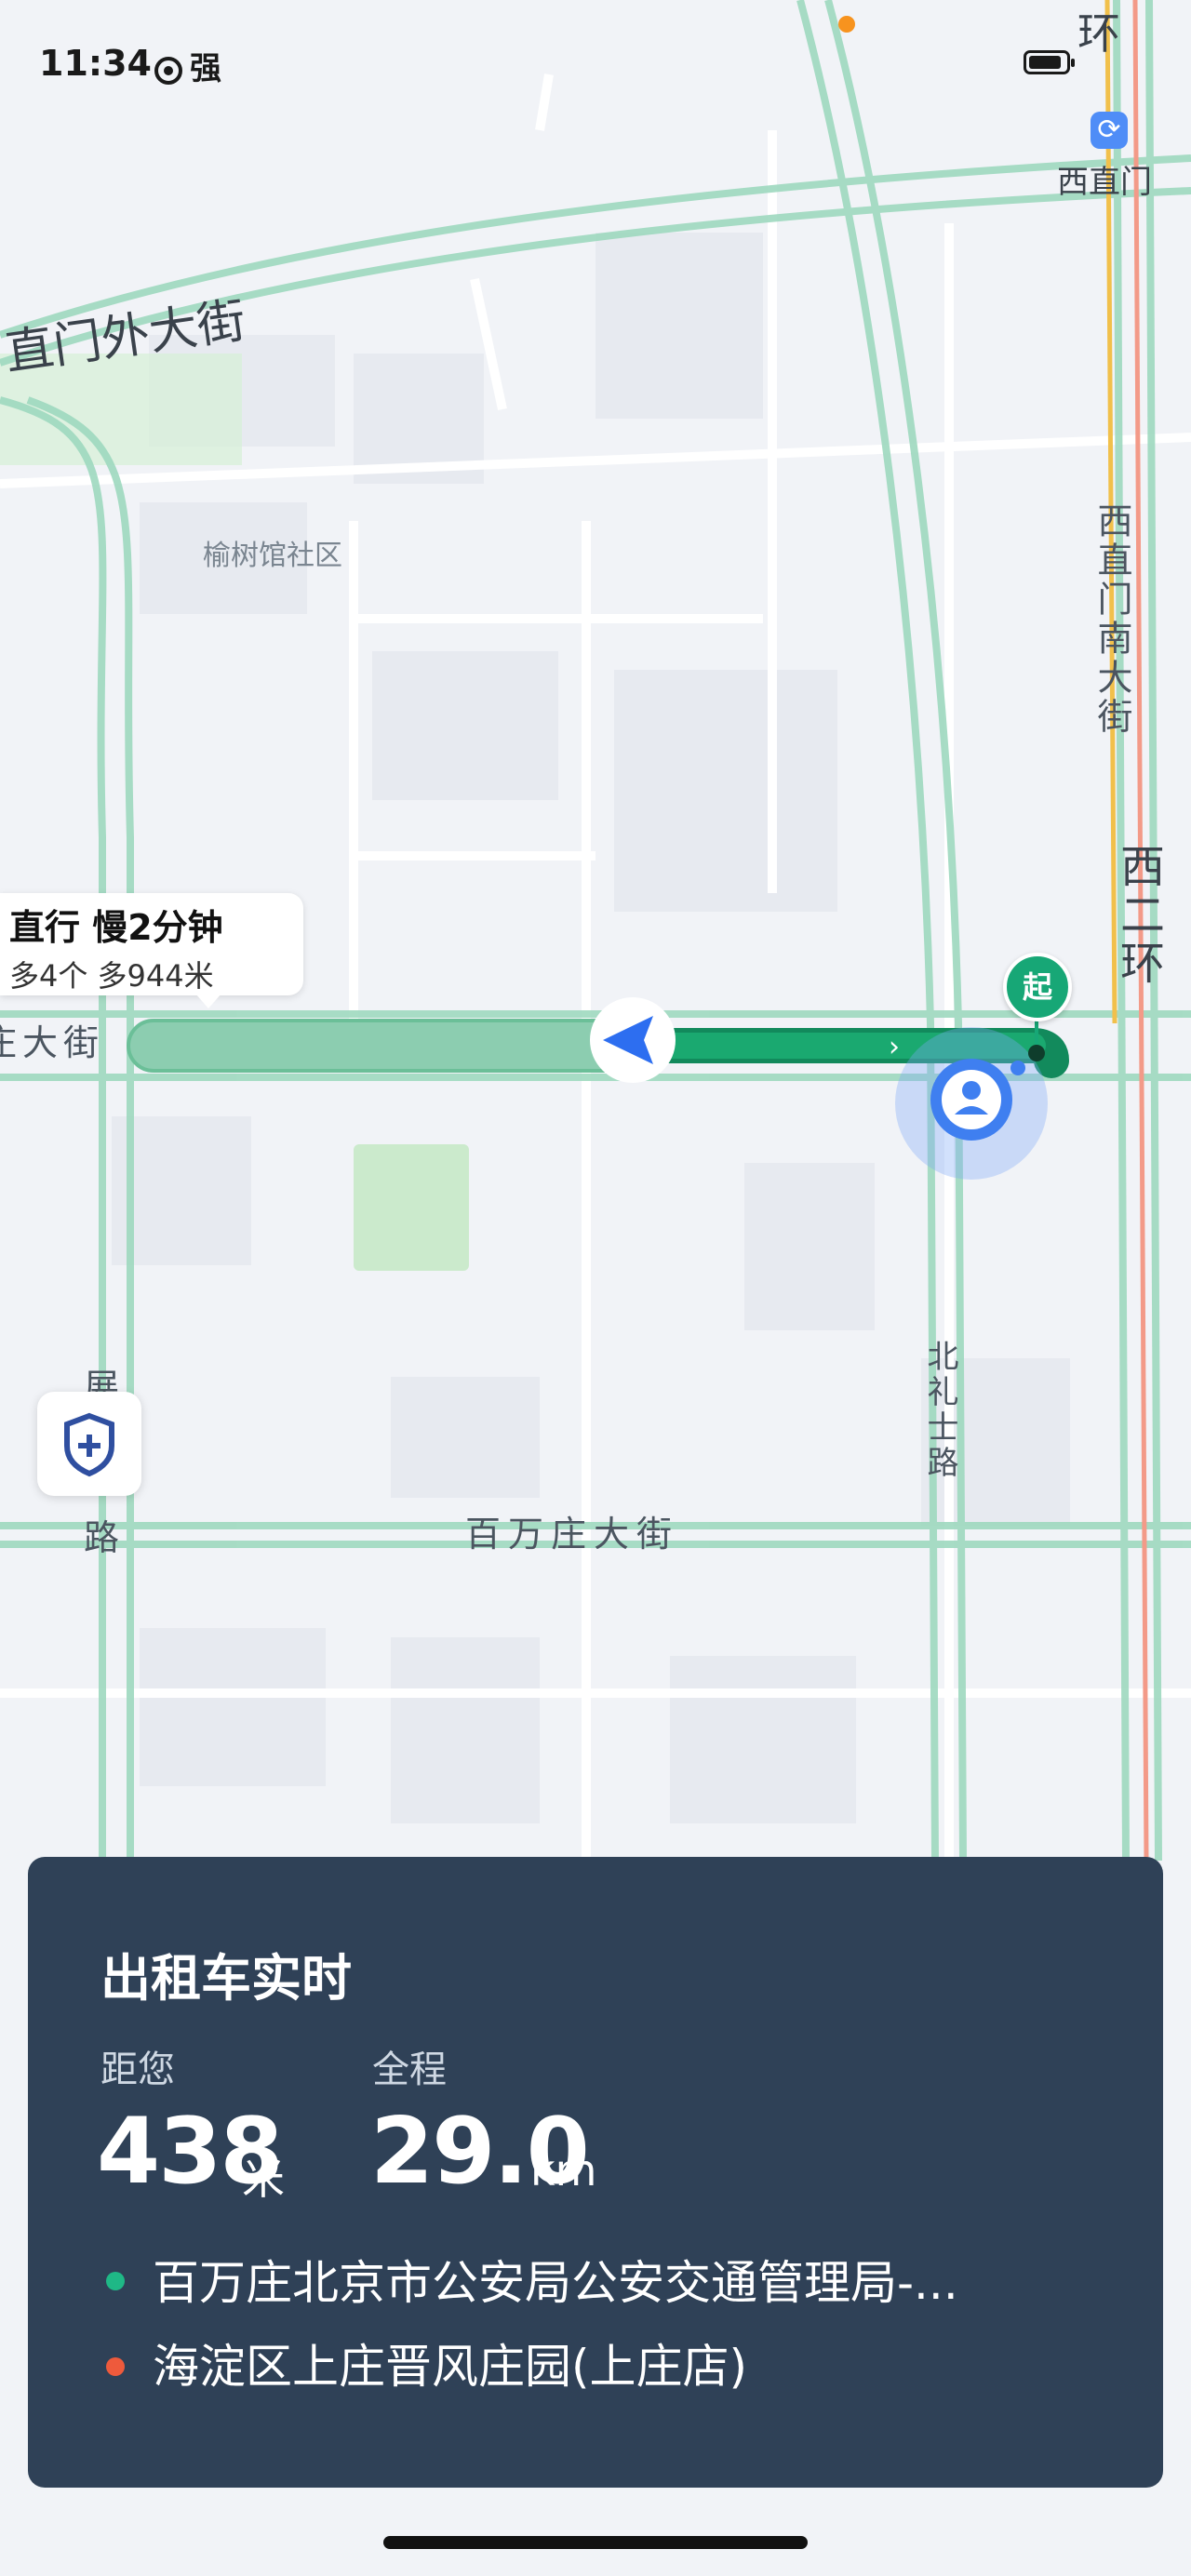  Describe the element at coordinates (272, 556) in the screenshot. I see `poi-label-yushuguan: 榆树馆社区` at that location.